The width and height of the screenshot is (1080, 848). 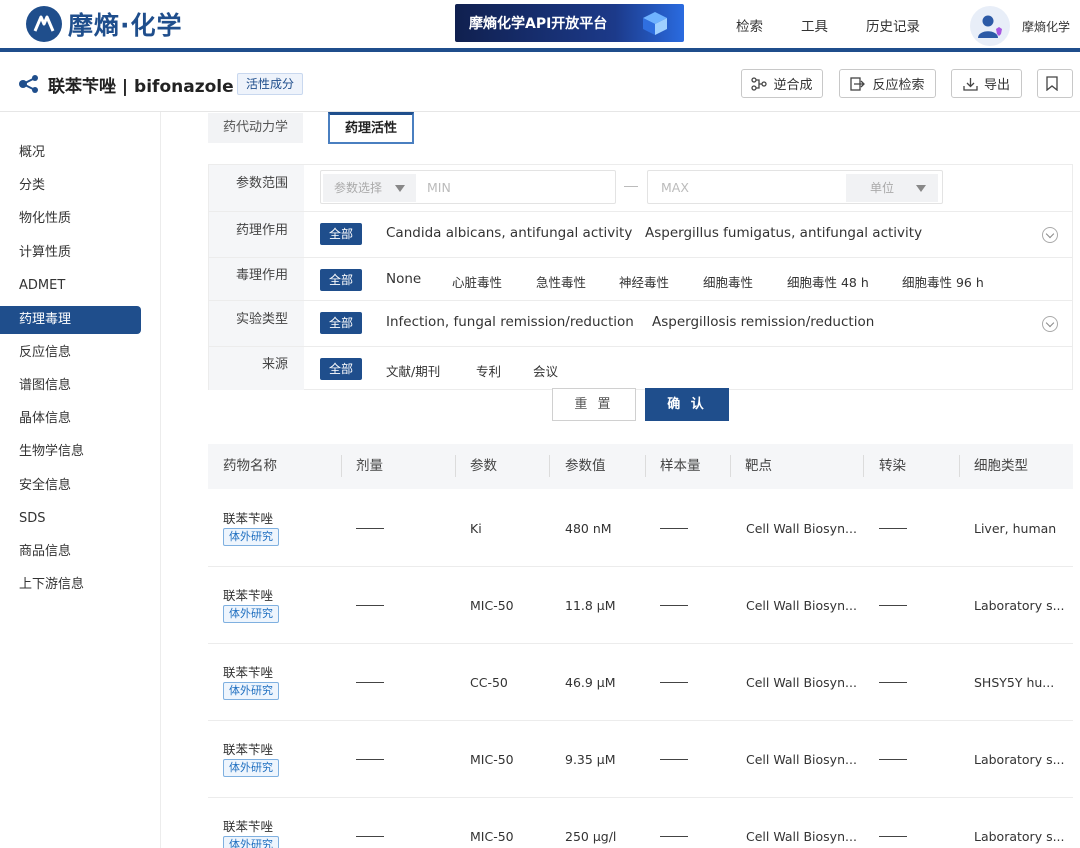 What do you see at coordinates (70, 320) in the screenshot?
I see `sidebar-item-pharmacology: 药理毒理` at bounding box center [70, 320].